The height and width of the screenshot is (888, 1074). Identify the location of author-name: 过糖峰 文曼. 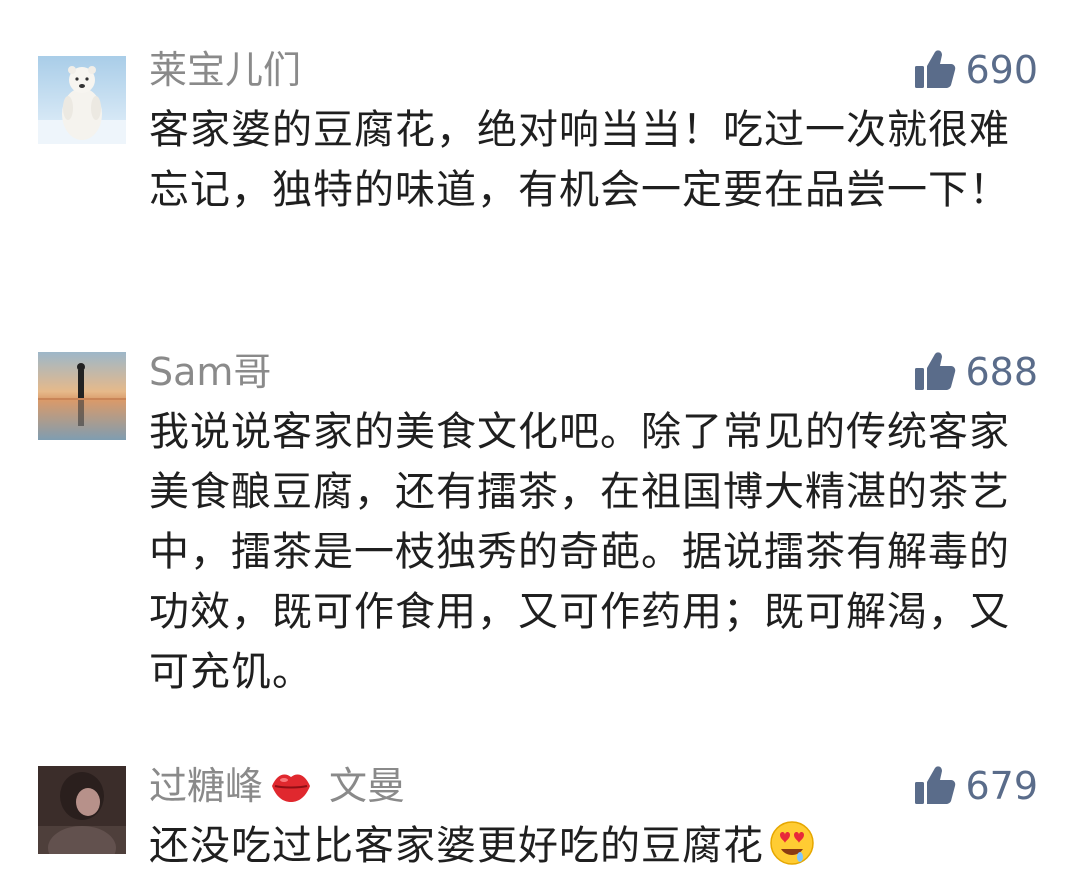
(277, 786).